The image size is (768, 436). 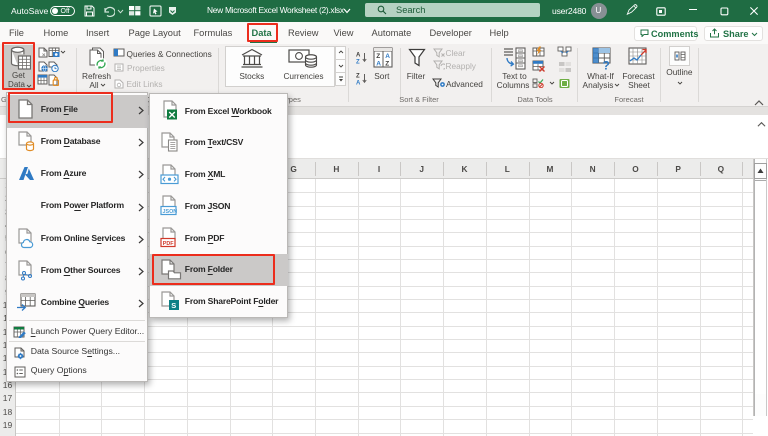 What do you see at coordinates (168, 244) in the screenshot?
I see `svg-text: PDF` at bounding box center [168, 244].